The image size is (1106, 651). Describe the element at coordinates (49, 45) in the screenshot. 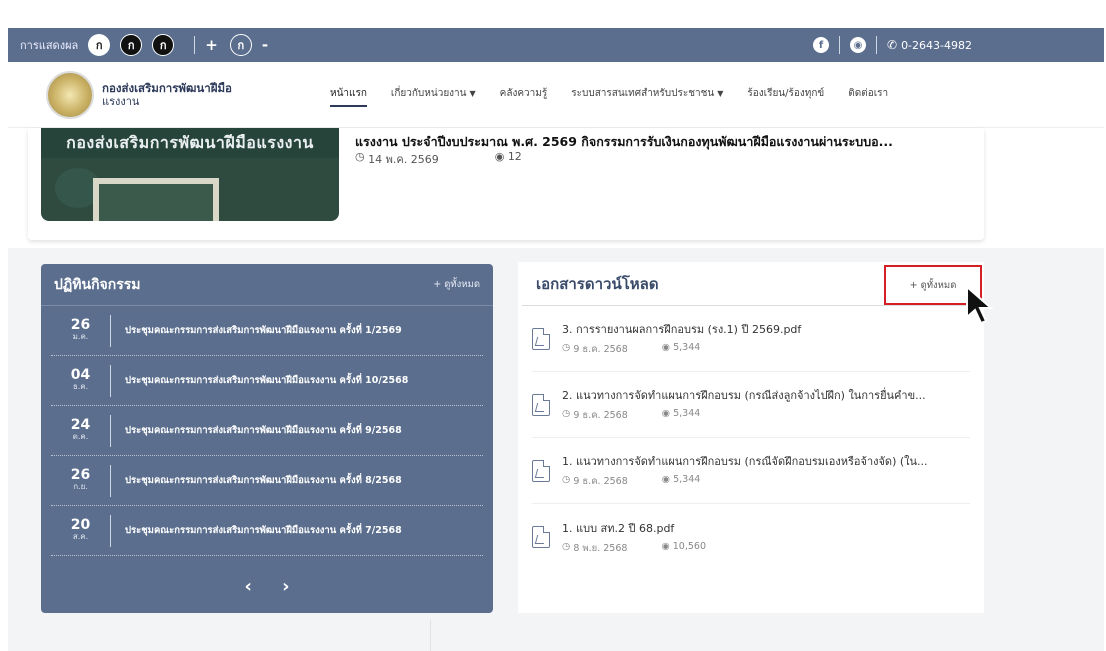

I see `display-label: การแสดงผล` at that location.